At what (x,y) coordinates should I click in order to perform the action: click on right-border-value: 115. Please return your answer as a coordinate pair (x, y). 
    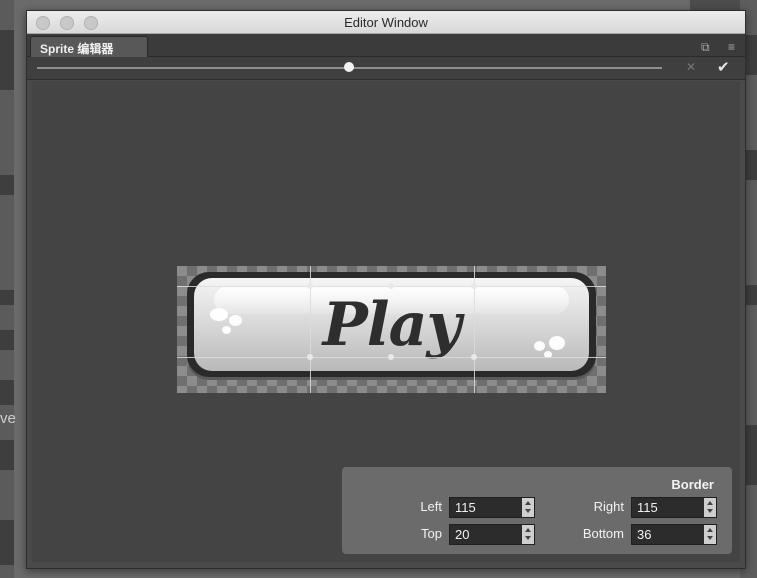
    Looking at the image, I should click on (647, 507).